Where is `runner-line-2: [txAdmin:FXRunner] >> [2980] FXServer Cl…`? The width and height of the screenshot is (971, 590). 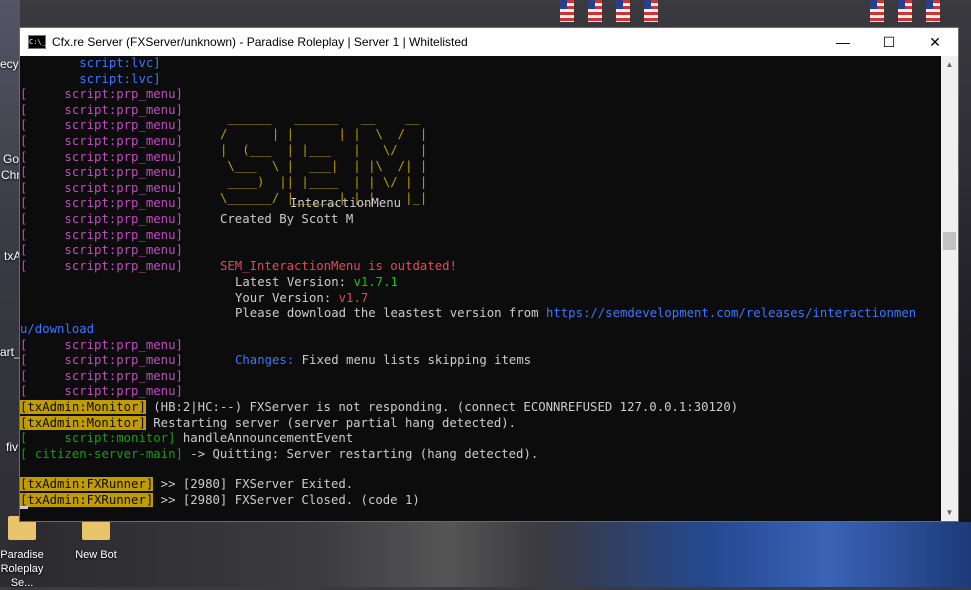 runner-line-2: [txAdmin:FXRunner] >> [2980] FXServer Cl… is located at coordinates (220, 500).